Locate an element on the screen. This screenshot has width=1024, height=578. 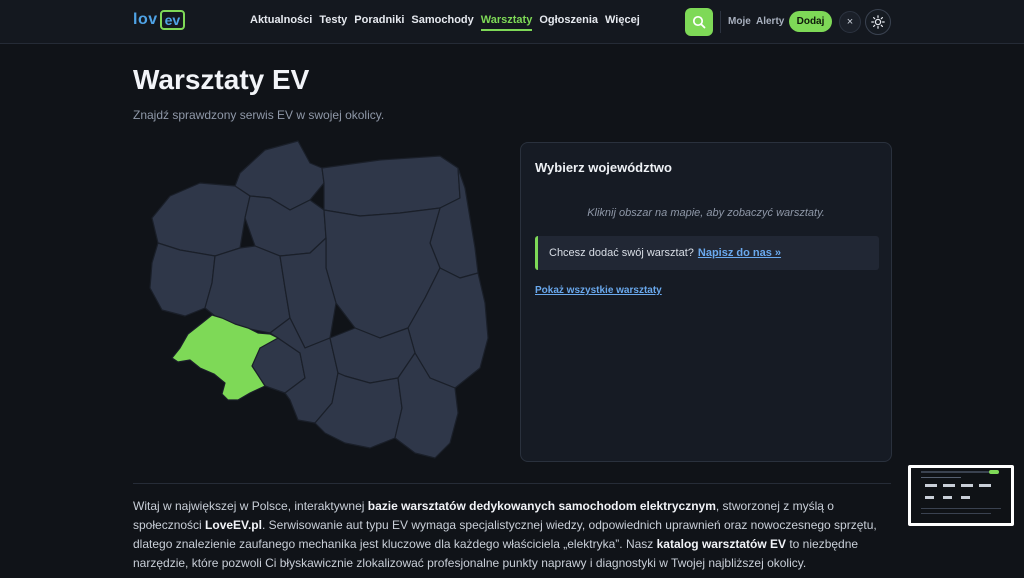
search-icon is located at coordinates (699, 22).